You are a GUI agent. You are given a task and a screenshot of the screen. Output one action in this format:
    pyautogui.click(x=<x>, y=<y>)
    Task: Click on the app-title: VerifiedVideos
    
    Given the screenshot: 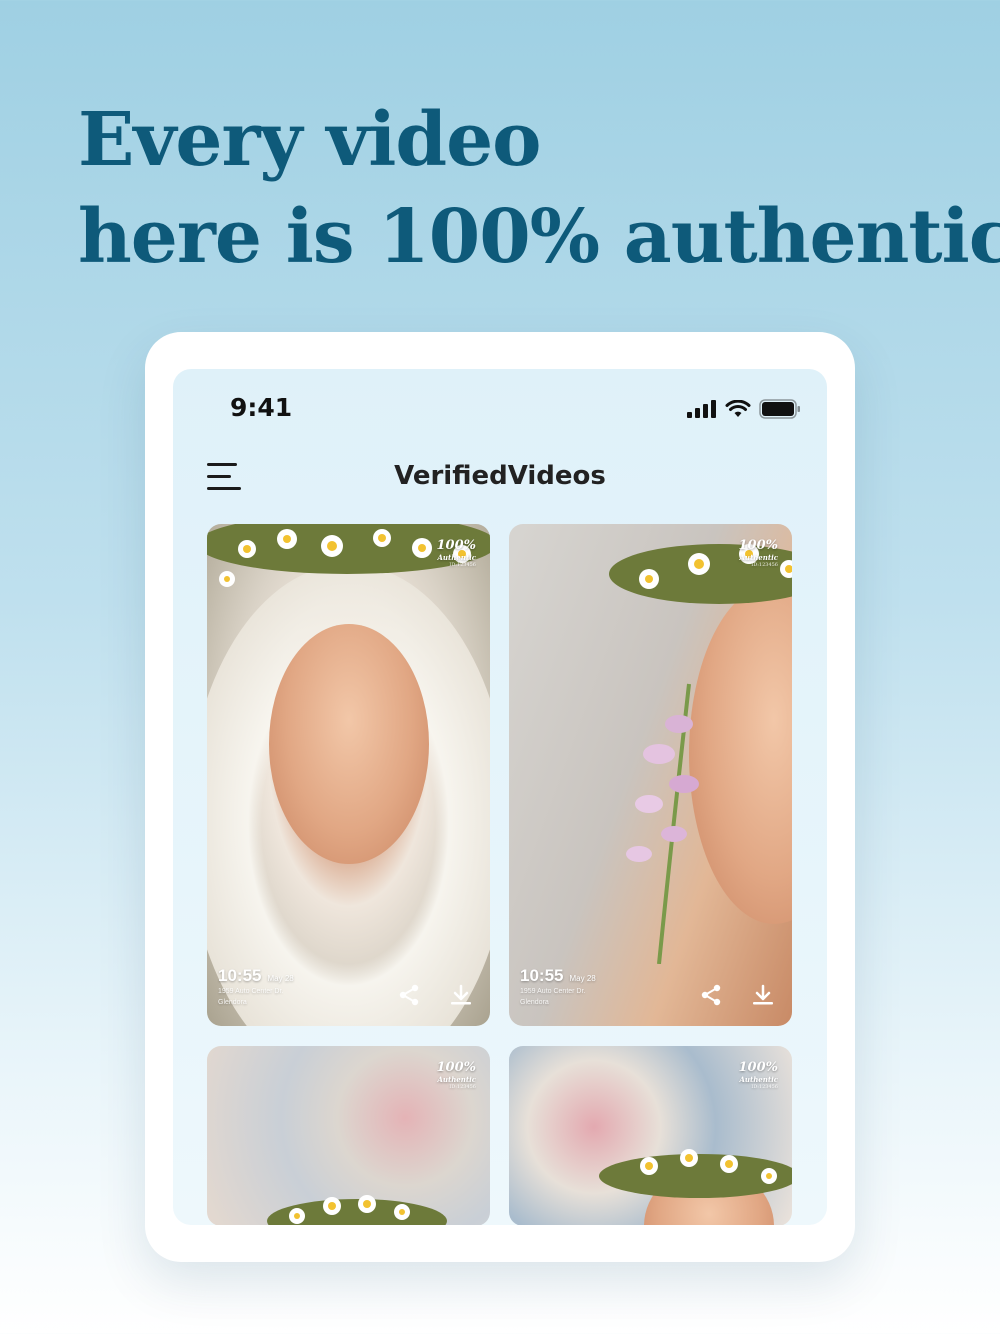 What is the action you would take?
    pyautogui.click(x=500, y=476)
    